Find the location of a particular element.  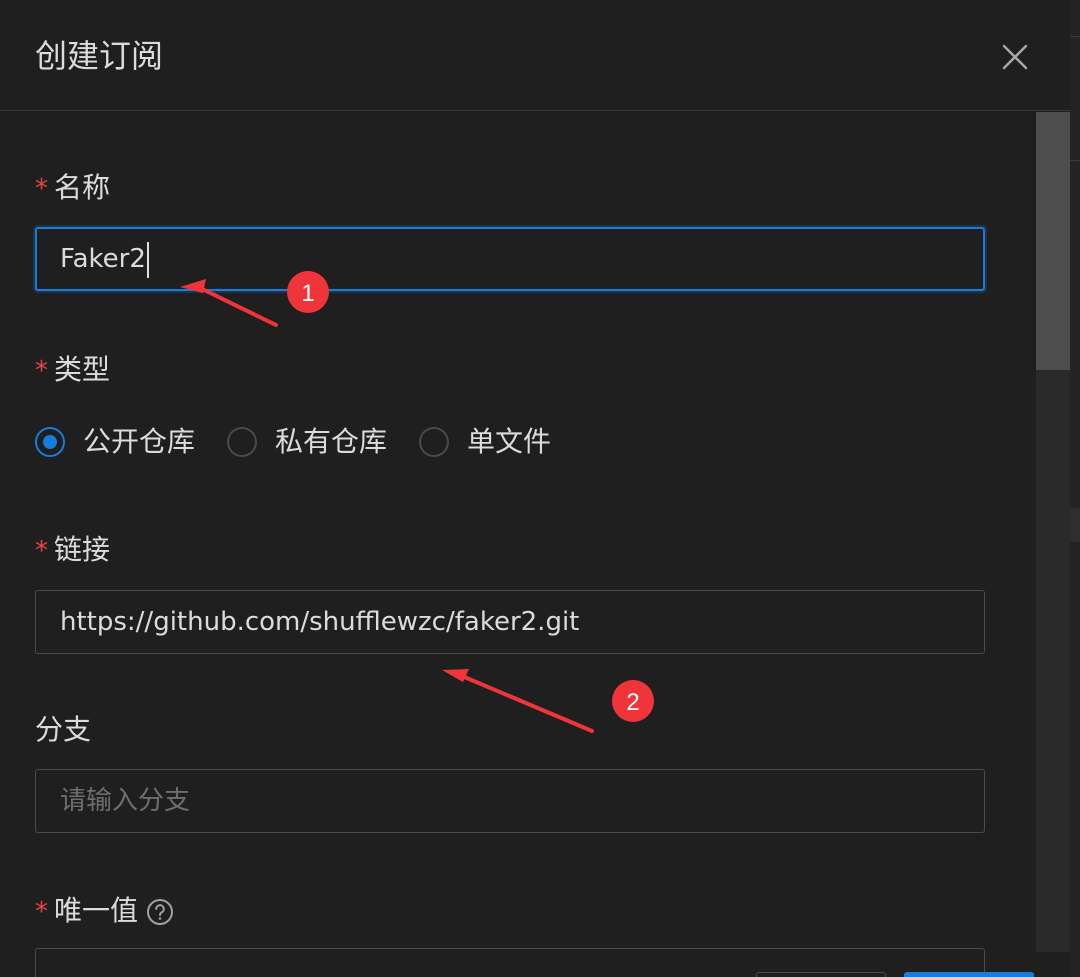

close-icon is located at coordinates (1015, 57).